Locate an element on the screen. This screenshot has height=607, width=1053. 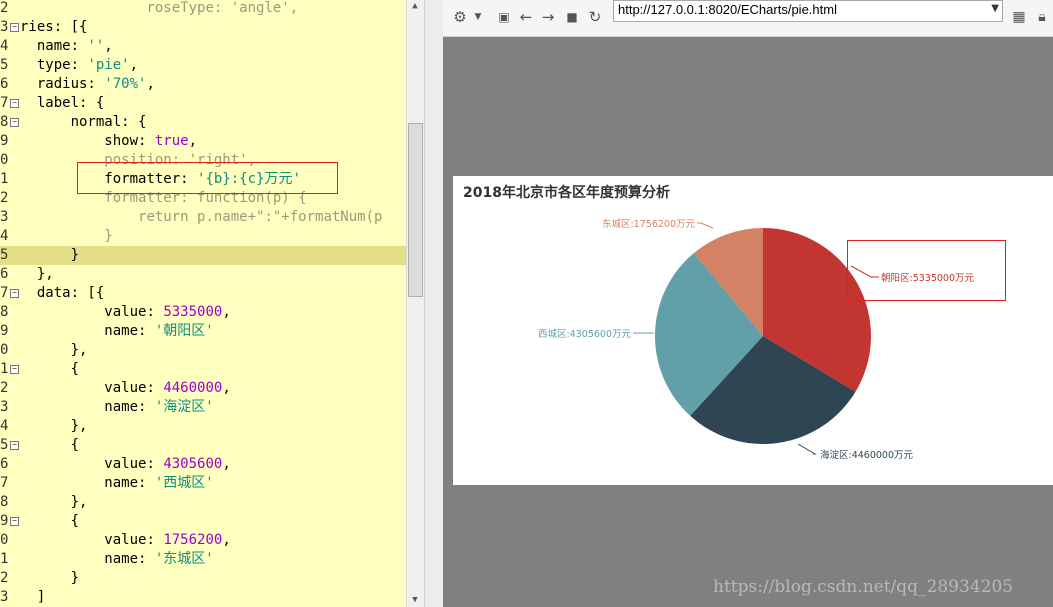
url-text: http://127.0.0.1:8020/ECharts/pie.html is located at coordinates (727, 9).